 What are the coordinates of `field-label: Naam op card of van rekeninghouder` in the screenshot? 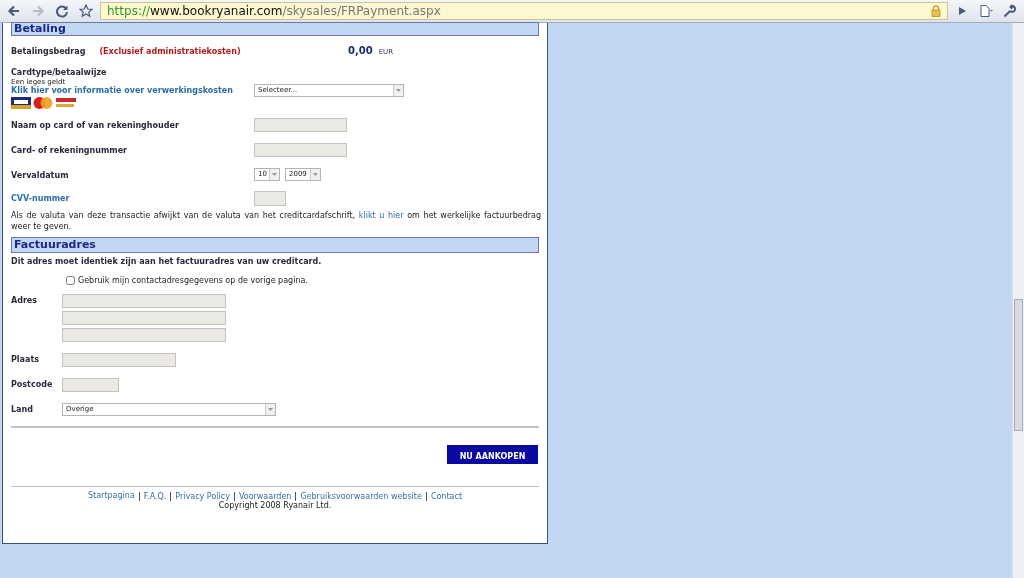 It's located at (95, 125).